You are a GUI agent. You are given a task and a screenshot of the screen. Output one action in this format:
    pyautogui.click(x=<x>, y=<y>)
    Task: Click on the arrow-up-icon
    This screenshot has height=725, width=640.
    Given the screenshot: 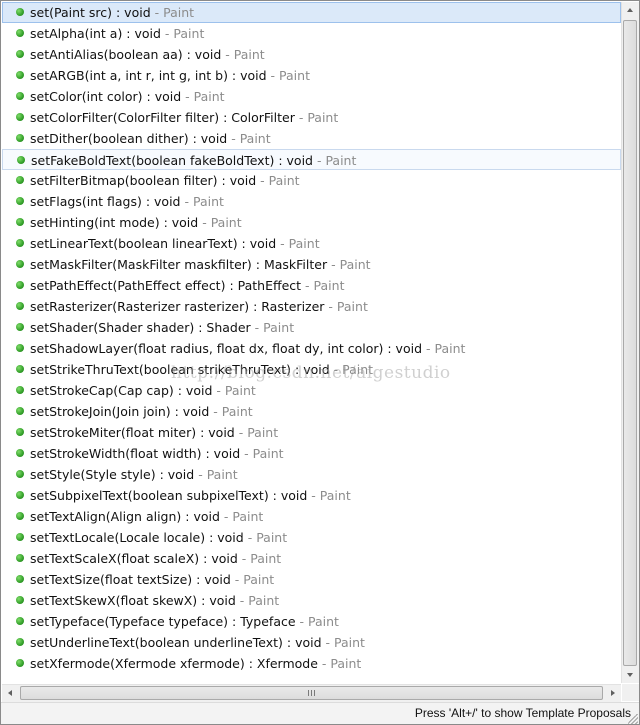 What is the action you would take?
    pyautogui.click(x=630, y=10)
    